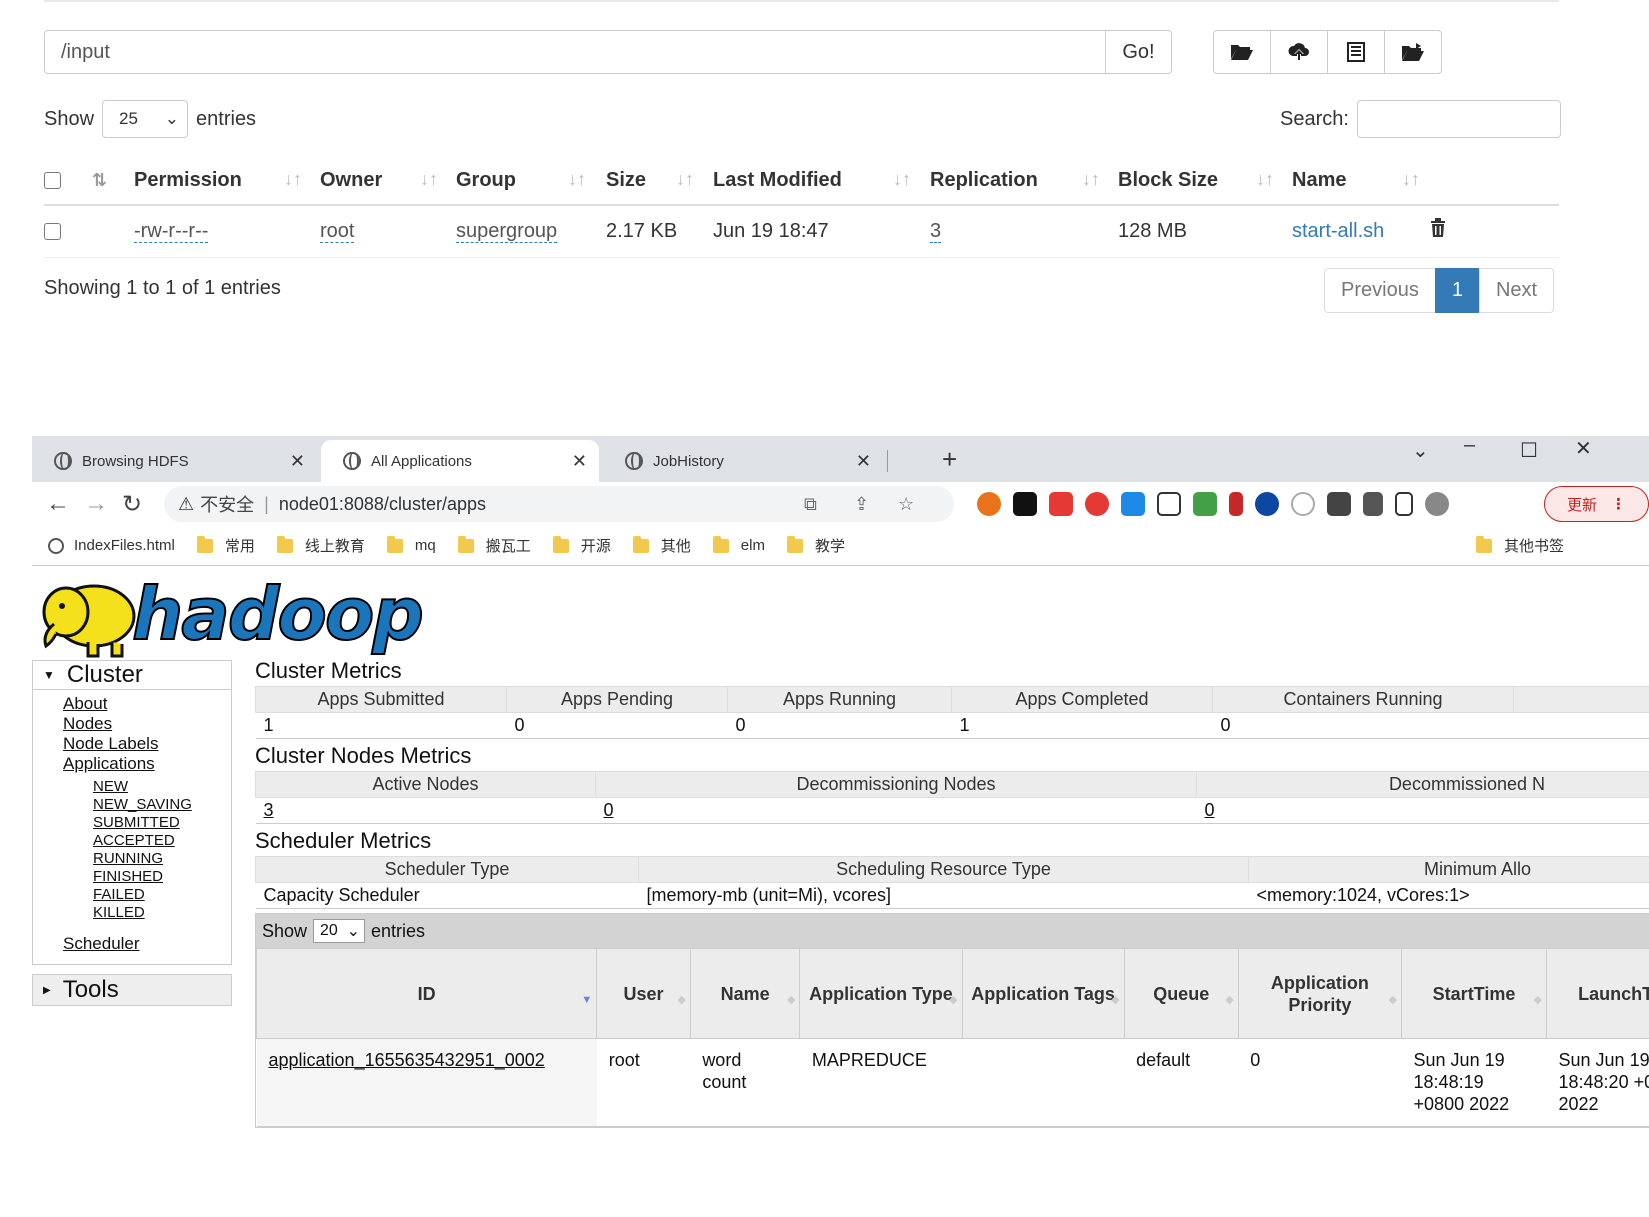  Describe the element at coordinates (1138, 52) in the screenshot. I see `go-button: Go!` at that location.